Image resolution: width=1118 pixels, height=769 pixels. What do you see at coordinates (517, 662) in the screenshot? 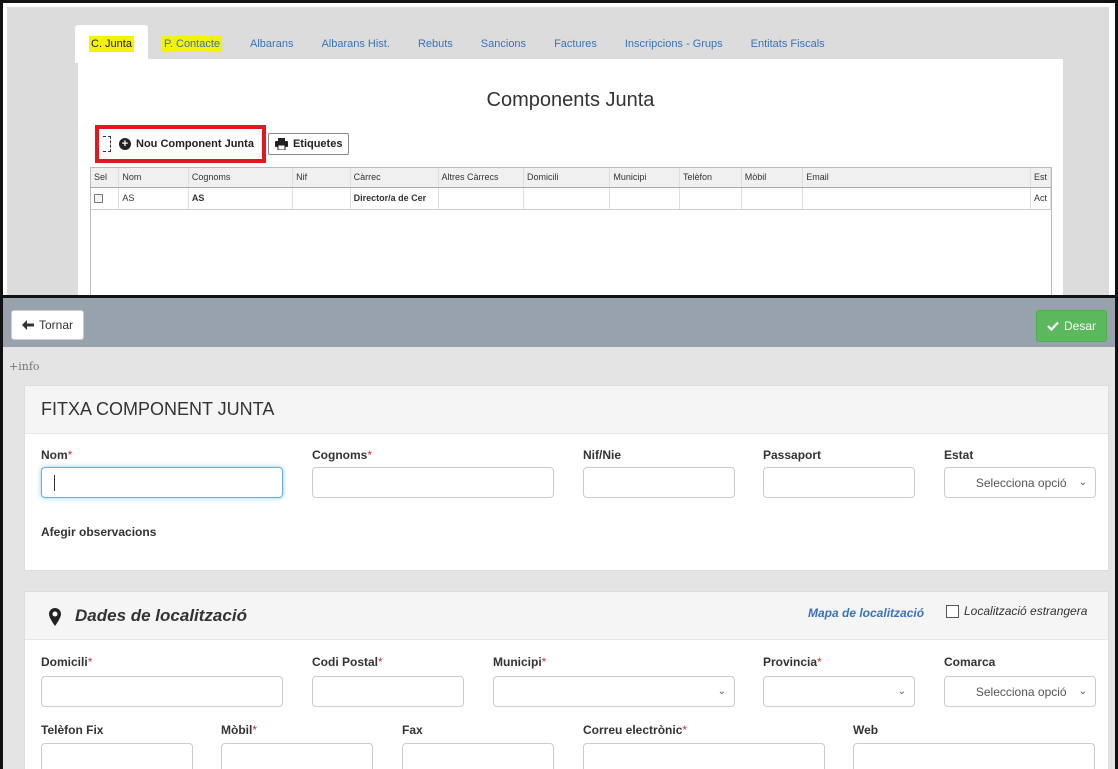
I see `municipi-label-text: Municipi` at bounding box center [517, 662].